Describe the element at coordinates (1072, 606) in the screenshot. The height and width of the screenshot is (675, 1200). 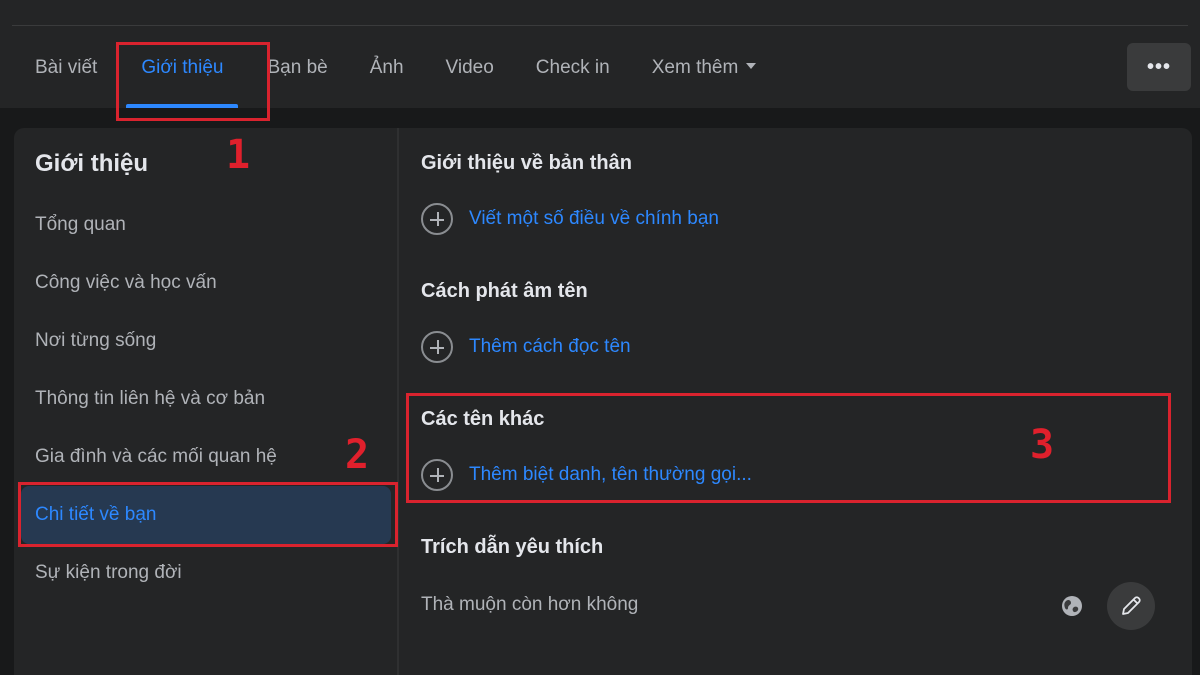
I see `globe-icon` at that location.